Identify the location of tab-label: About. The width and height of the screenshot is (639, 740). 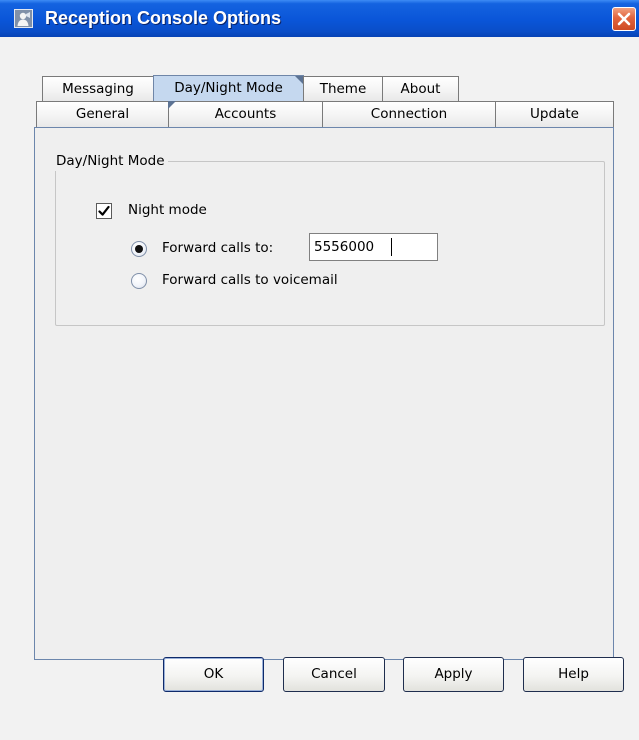
(420, 89).